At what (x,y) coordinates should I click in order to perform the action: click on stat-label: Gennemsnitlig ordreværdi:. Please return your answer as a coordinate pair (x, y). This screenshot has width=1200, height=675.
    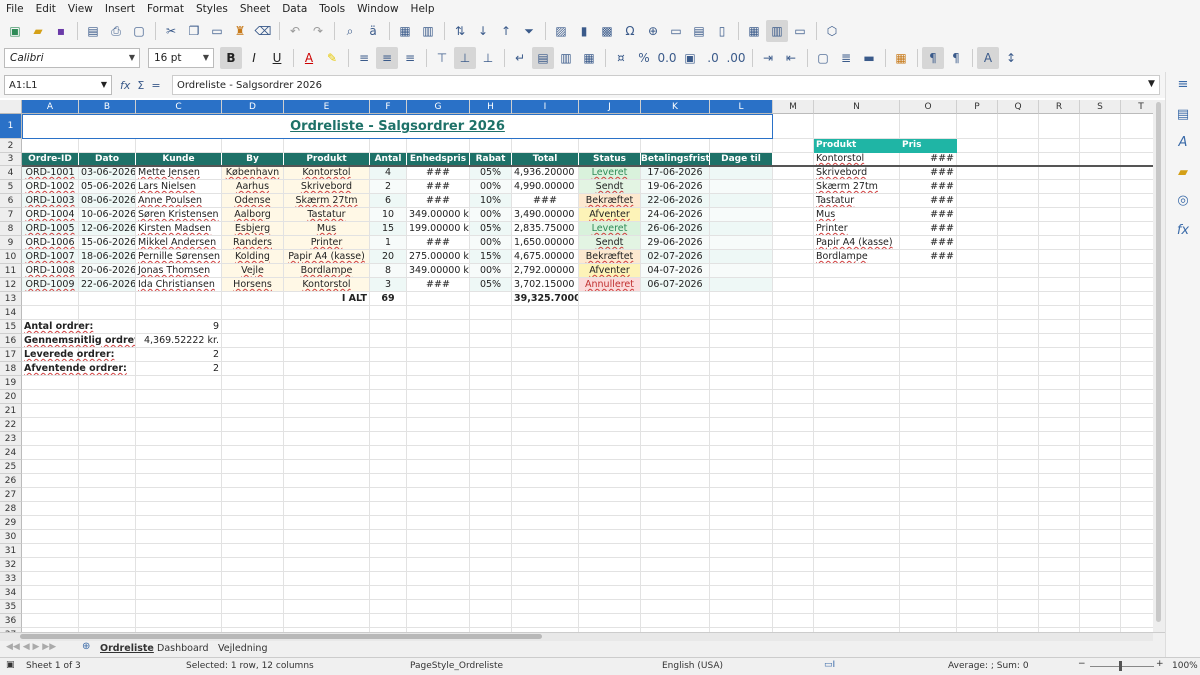
    Looking at the image, I should click on (78, 340).